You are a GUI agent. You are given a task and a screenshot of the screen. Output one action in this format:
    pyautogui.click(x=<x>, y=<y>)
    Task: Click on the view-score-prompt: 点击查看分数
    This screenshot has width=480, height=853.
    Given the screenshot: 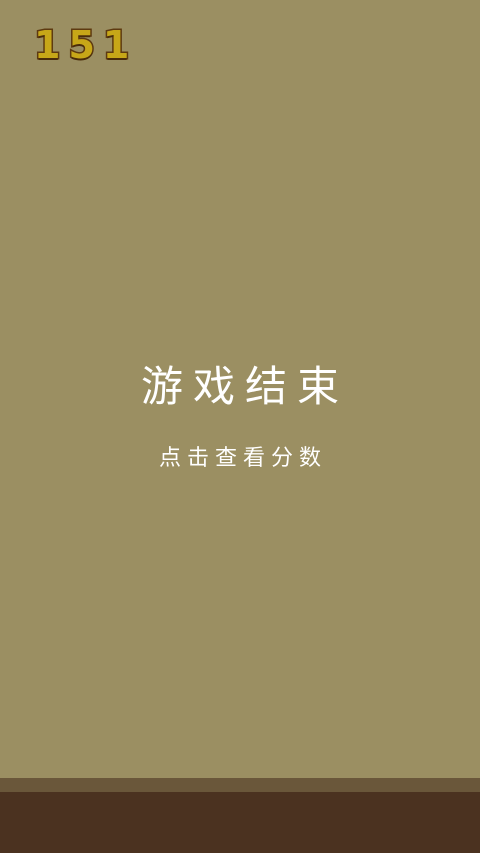 What is the action you would take?
    pyautogui.click(x=240, y=459)
    